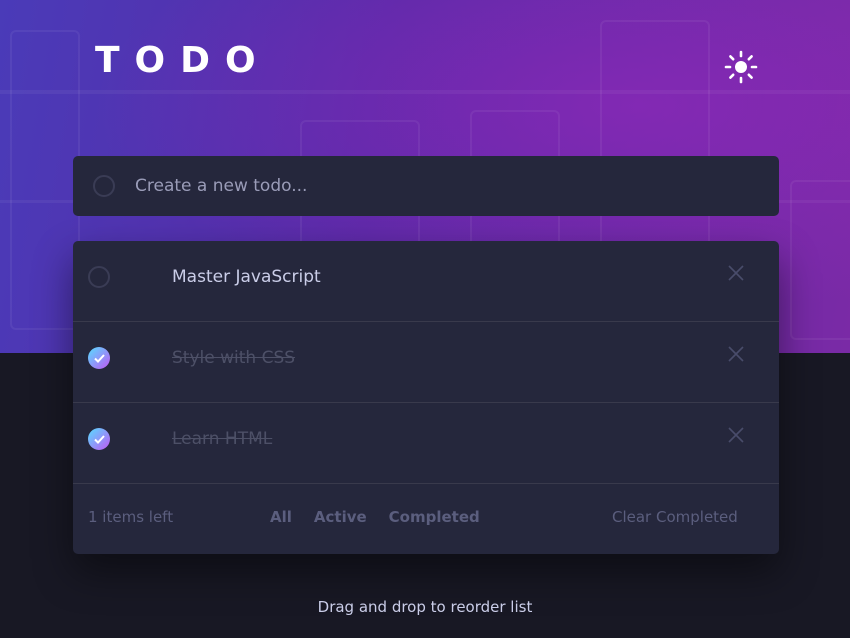 The width and height of the screenshot is (850, 638). I want to click on todo-item: Learn HTML, so click(426, 443).